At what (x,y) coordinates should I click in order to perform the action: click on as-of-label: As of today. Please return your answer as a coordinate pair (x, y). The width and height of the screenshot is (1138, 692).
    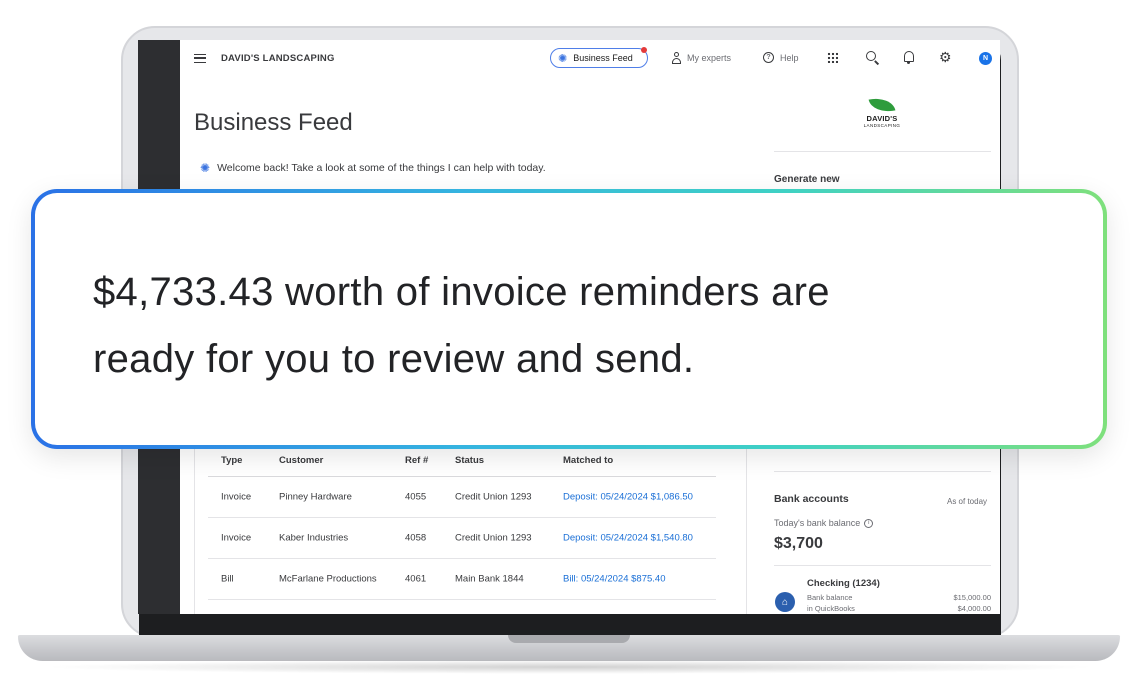
    Looking at the image, I should click on (967, 501).